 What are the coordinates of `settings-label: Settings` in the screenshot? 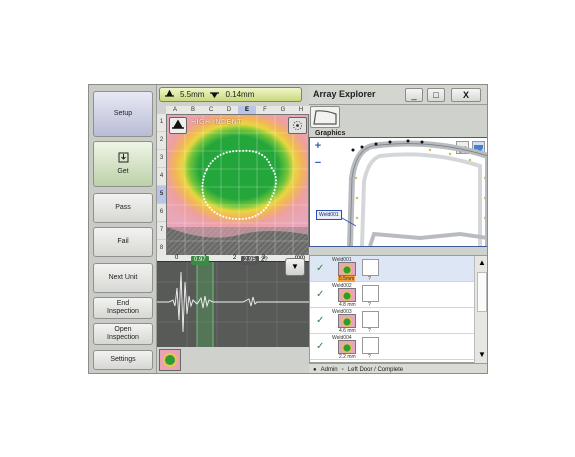 It's located at (123, 359).